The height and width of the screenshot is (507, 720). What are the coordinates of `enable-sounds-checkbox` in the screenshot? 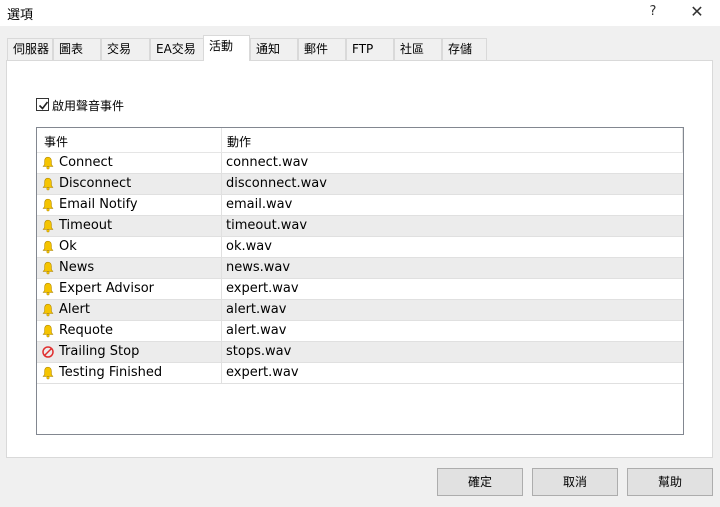 It's located at (42, 104).